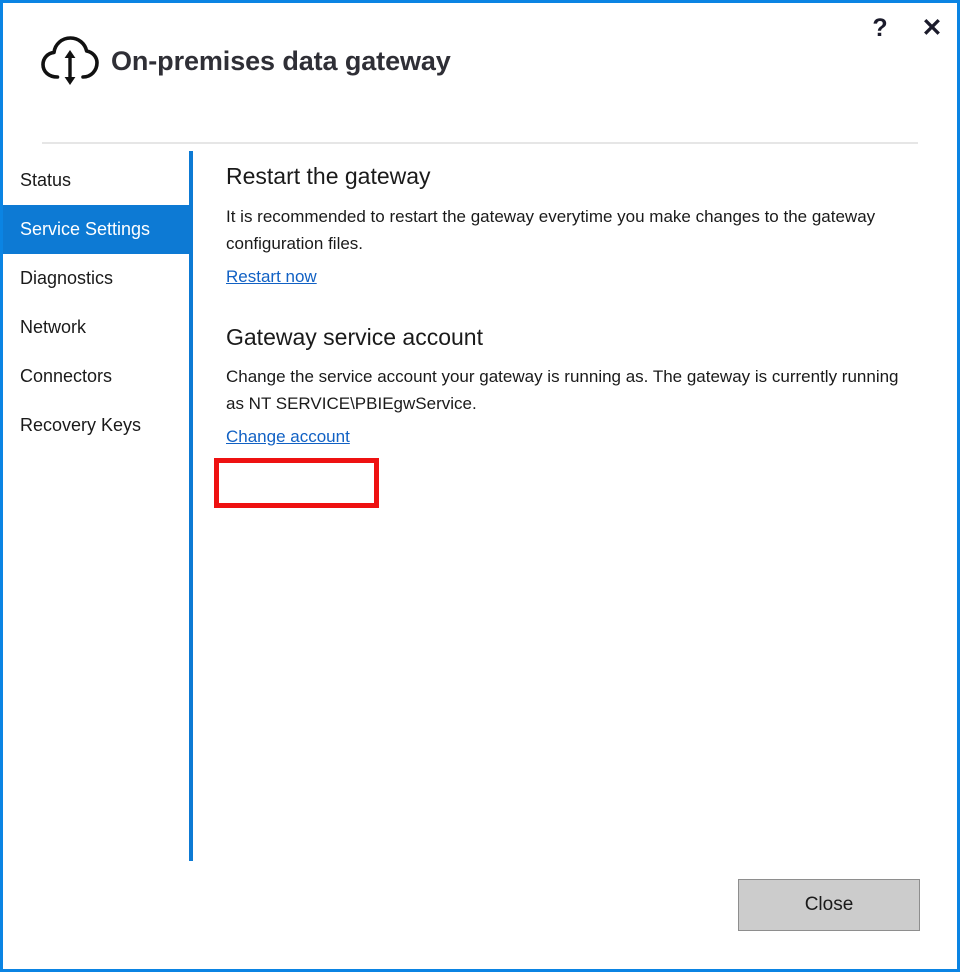 This screenshot has width=960, height=972. What do you see at coordinates (53, 327) in the screenshot?
I see `sidebar-item-label: Network` at bounding box center [53, 327].